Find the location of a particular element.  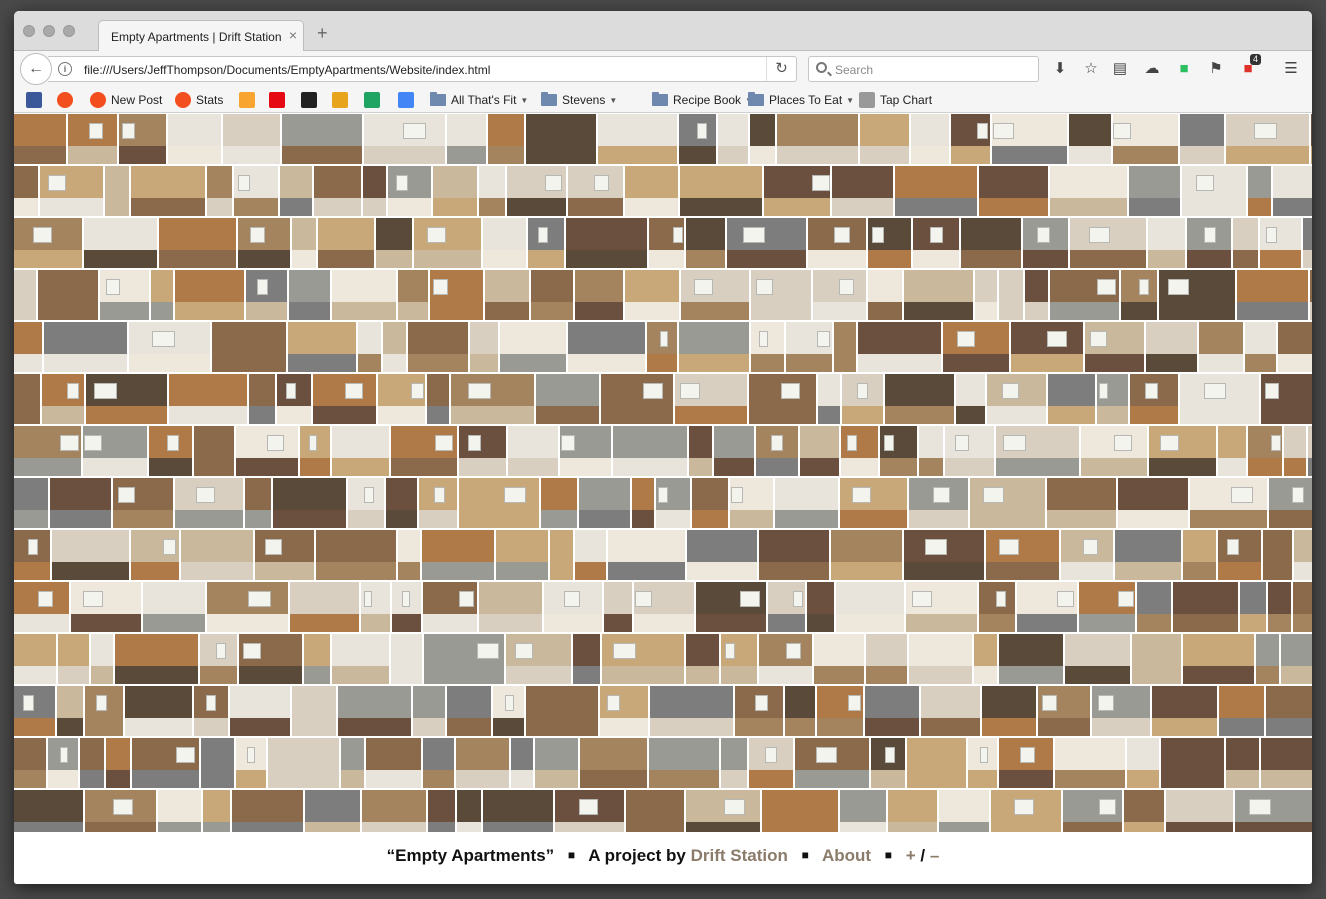

drift-station-link: Drift Station is located at coordinates (739, 855).